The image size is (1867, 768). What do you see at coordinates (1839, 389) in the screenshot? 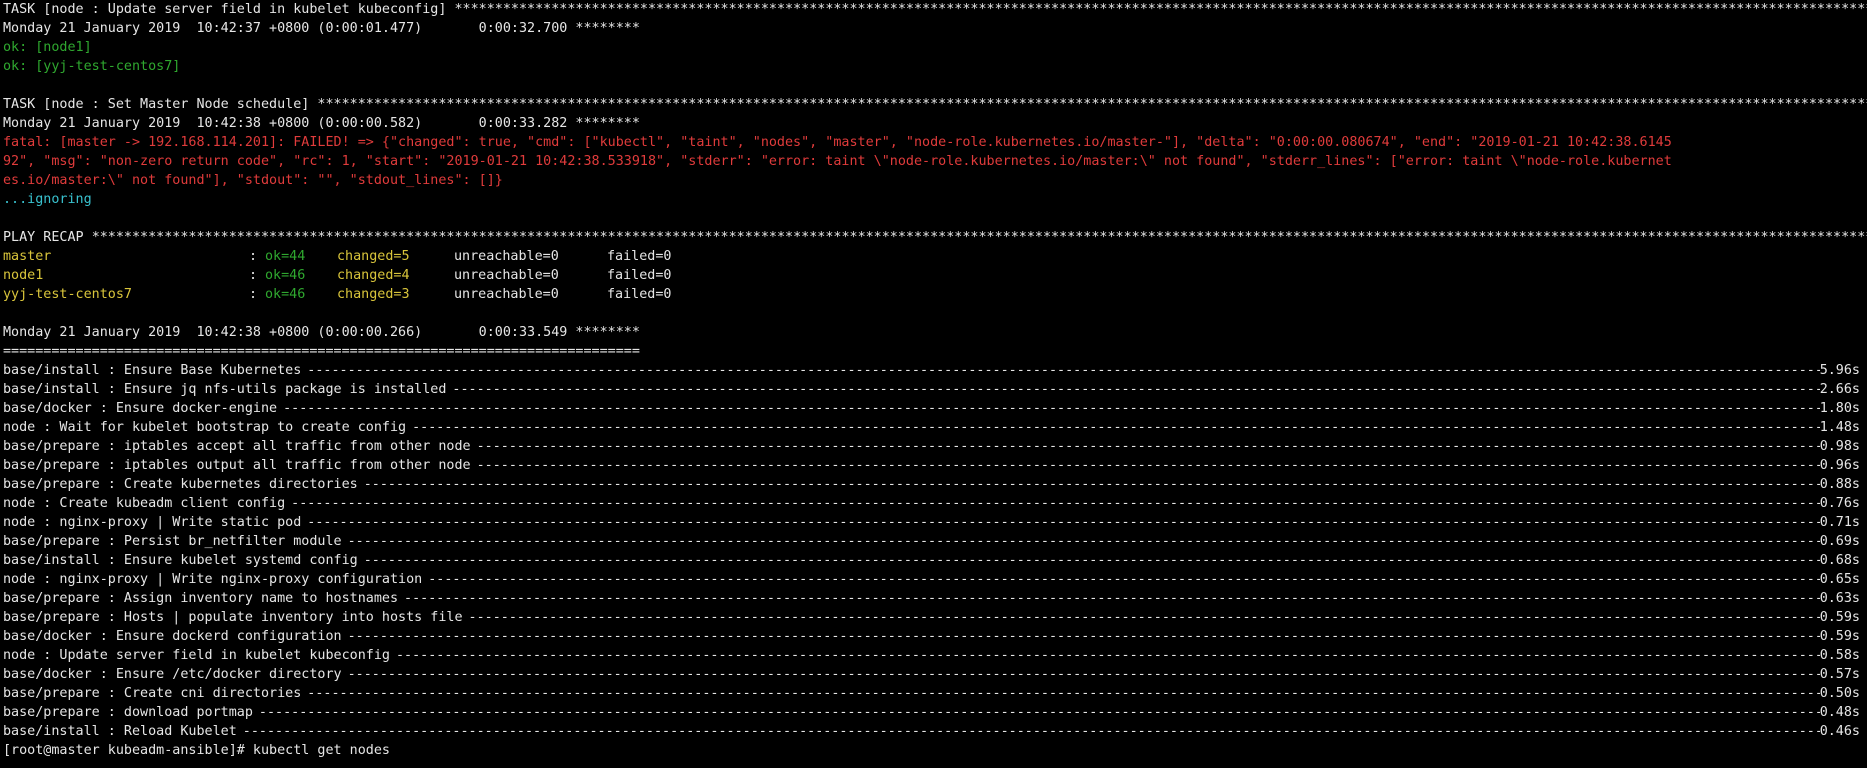
I see `profile-task-duration: 2.66s` at bounding box center [1839, 389].